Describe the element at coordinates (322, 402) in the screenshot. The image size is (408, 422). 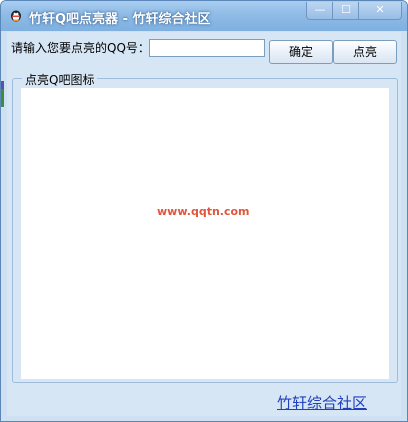
I see `community-link: 竹轩综合社区` at that location.